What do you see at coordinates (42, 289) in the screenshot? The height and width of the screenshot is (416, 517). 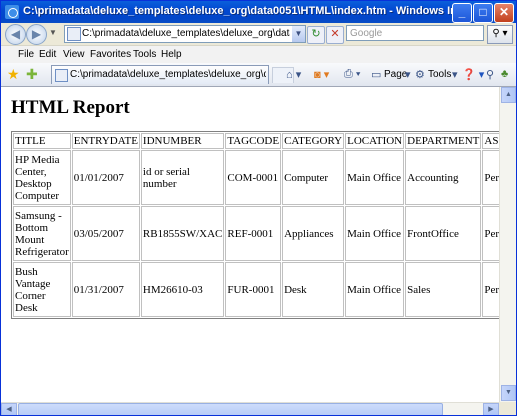 I see `cell-title: Bush Vantage Corner Desk` at bounding box center [42, 289].